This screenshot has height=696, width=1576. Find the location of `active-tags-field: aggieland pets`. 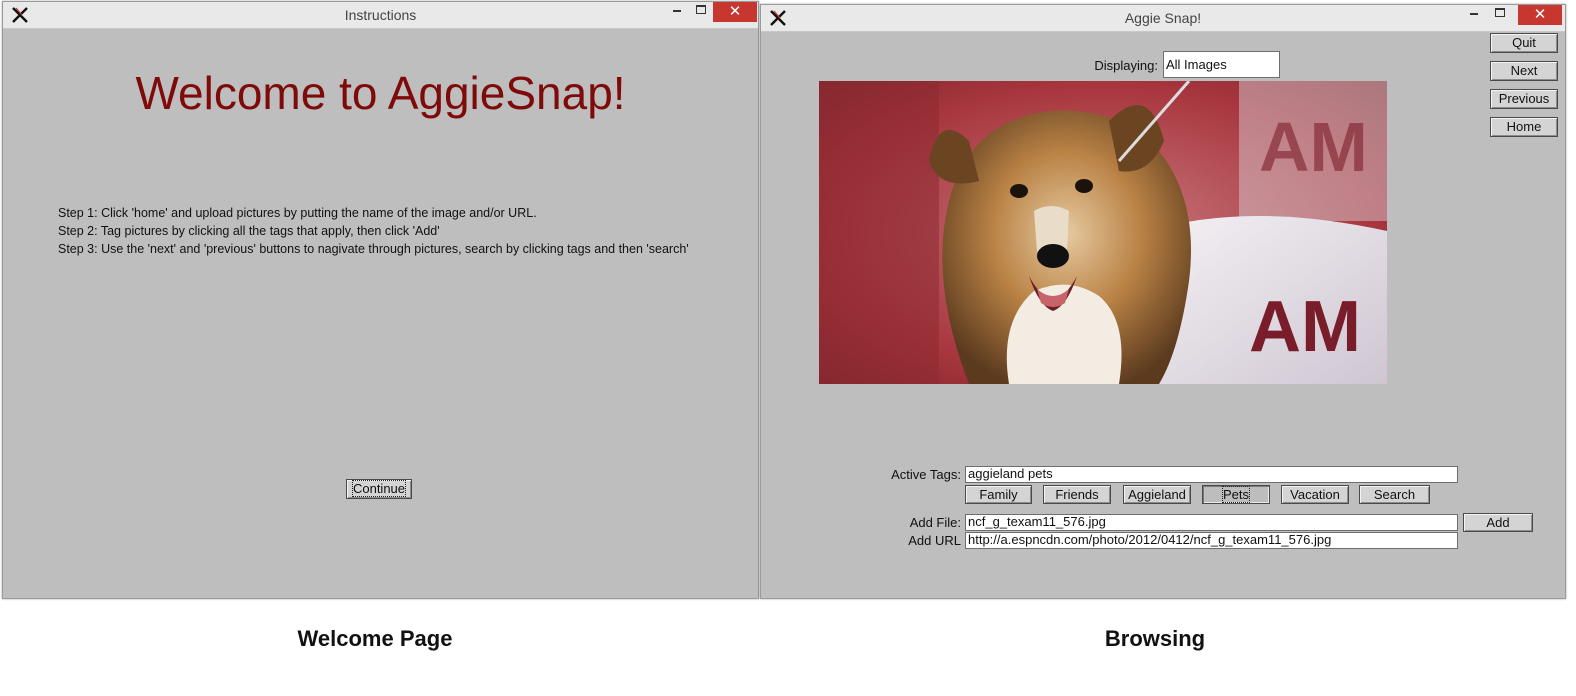

active-tags-field: aggieland pets is located at coordinates (1211, 474).